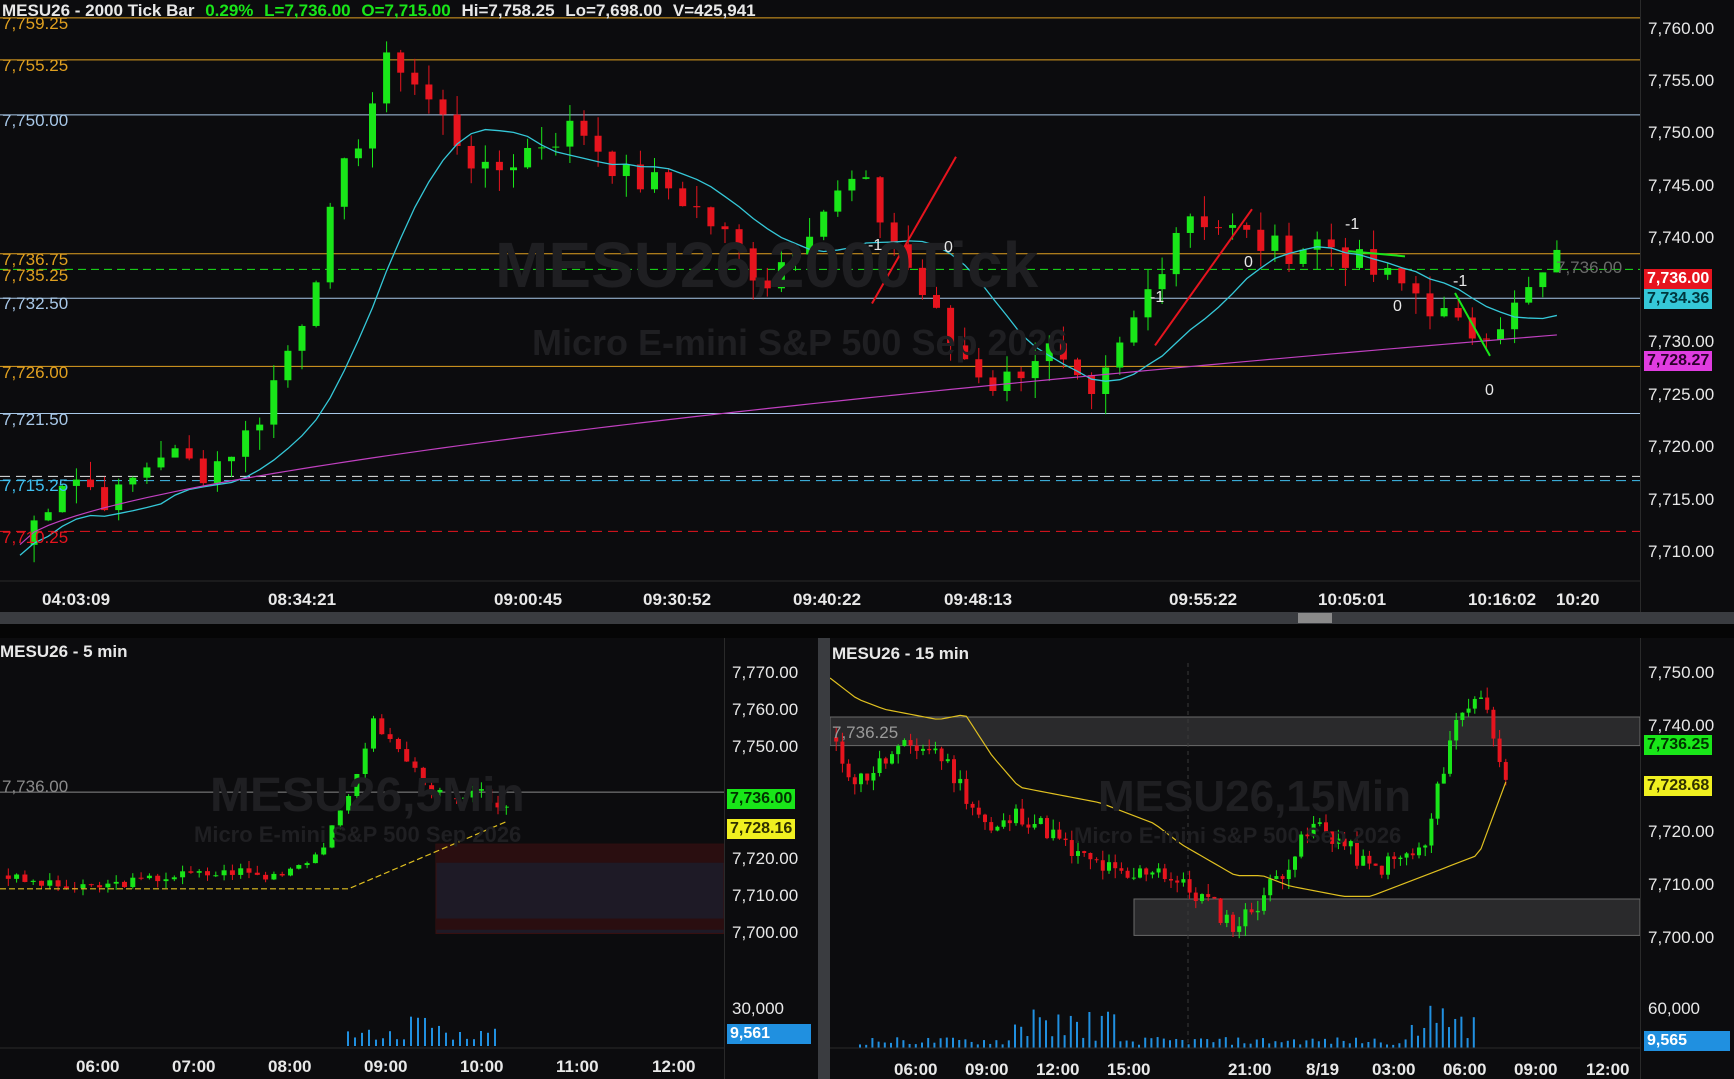 The height and width of the screenshot is (1079, 1734). What do you see at coordinates (1465, 1069) in the screenshot?
I see `x-tick: 06:00` at bounding box center [1465, 1069].